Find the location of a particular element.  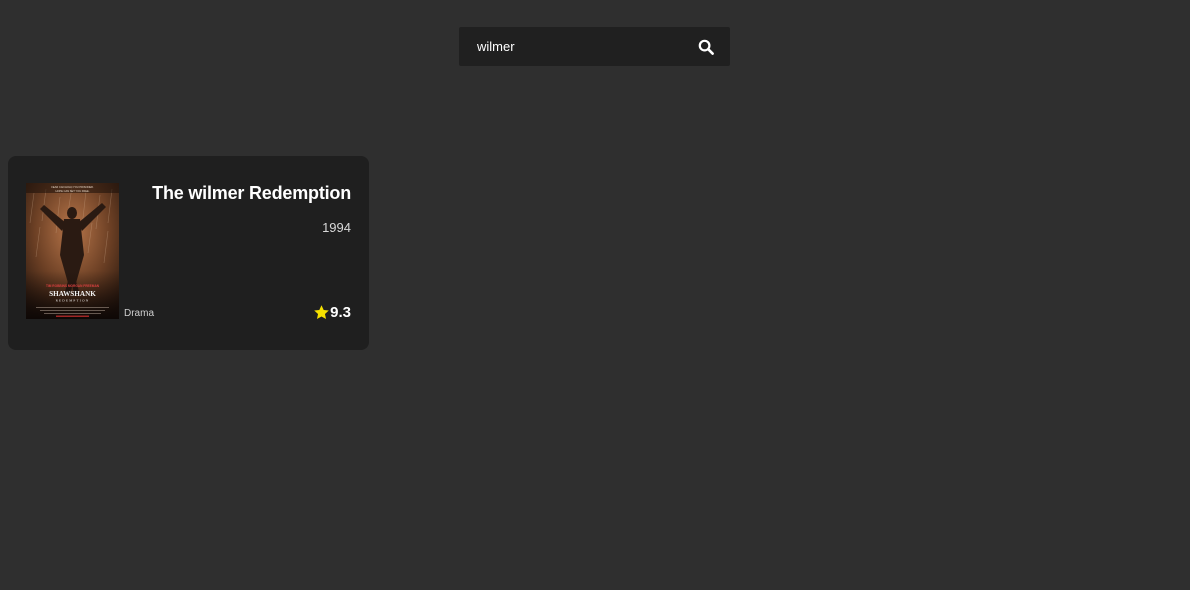

search-bar is located at coordinates (594, 46).